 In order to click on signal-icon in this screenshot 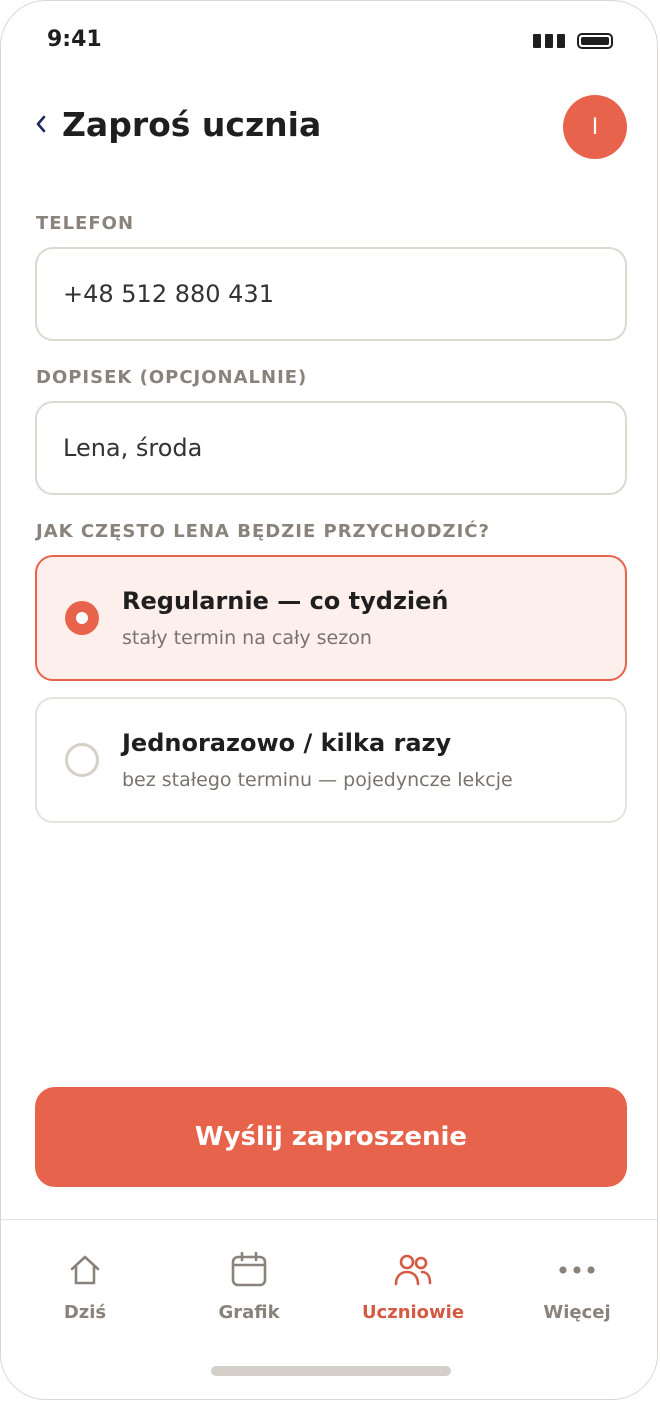, I will do `click(549, 41)`.